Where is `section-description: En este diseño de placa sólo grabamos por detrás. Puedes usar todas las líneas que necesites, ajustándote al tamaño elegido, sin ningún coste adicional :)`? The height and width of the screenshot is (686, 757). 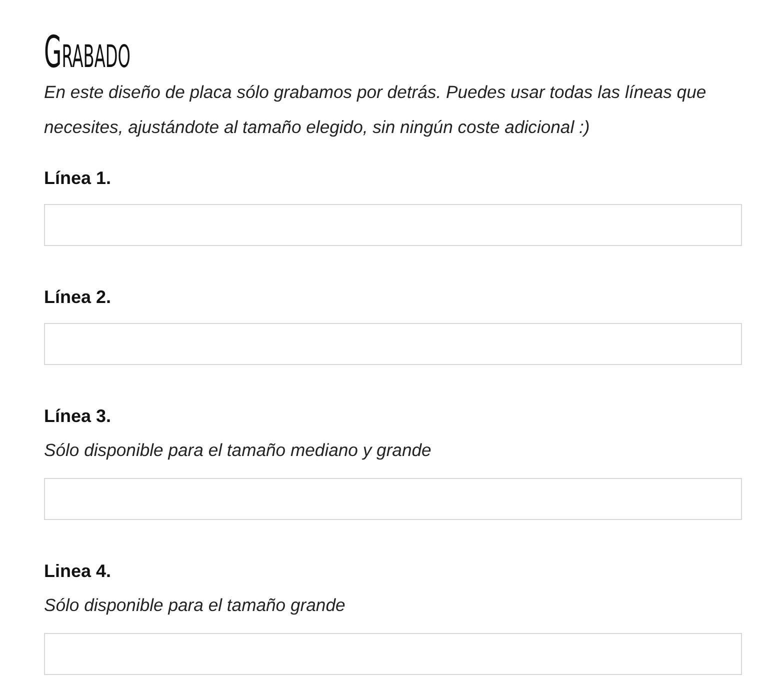
section-description: En este diseño de placa sólo grabamos por detrás. Puedes usar todas las líneas que necesites, ajustándote al tamaño elegido, sin ningún coste adicional :) is located at coordinates (376, 110).